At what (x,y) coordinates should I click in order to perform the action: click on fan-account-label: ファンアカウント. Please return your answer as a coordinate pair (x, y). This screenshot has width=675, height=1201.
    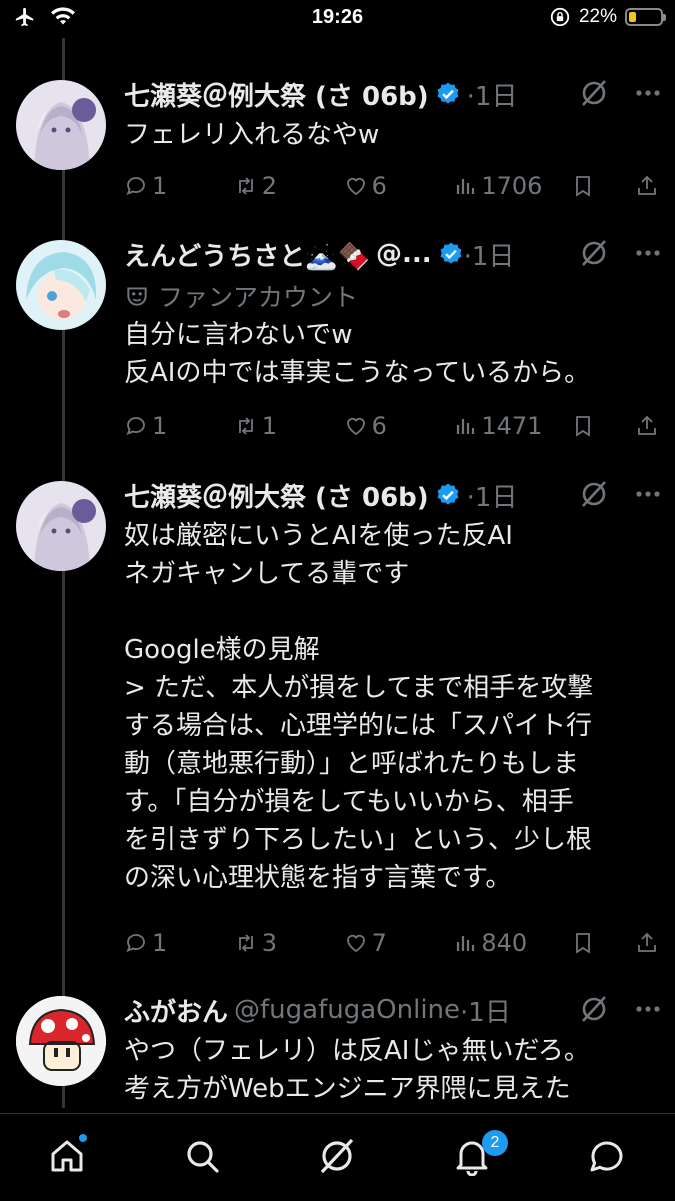
    Looking at the image, I should click on (241, 296).